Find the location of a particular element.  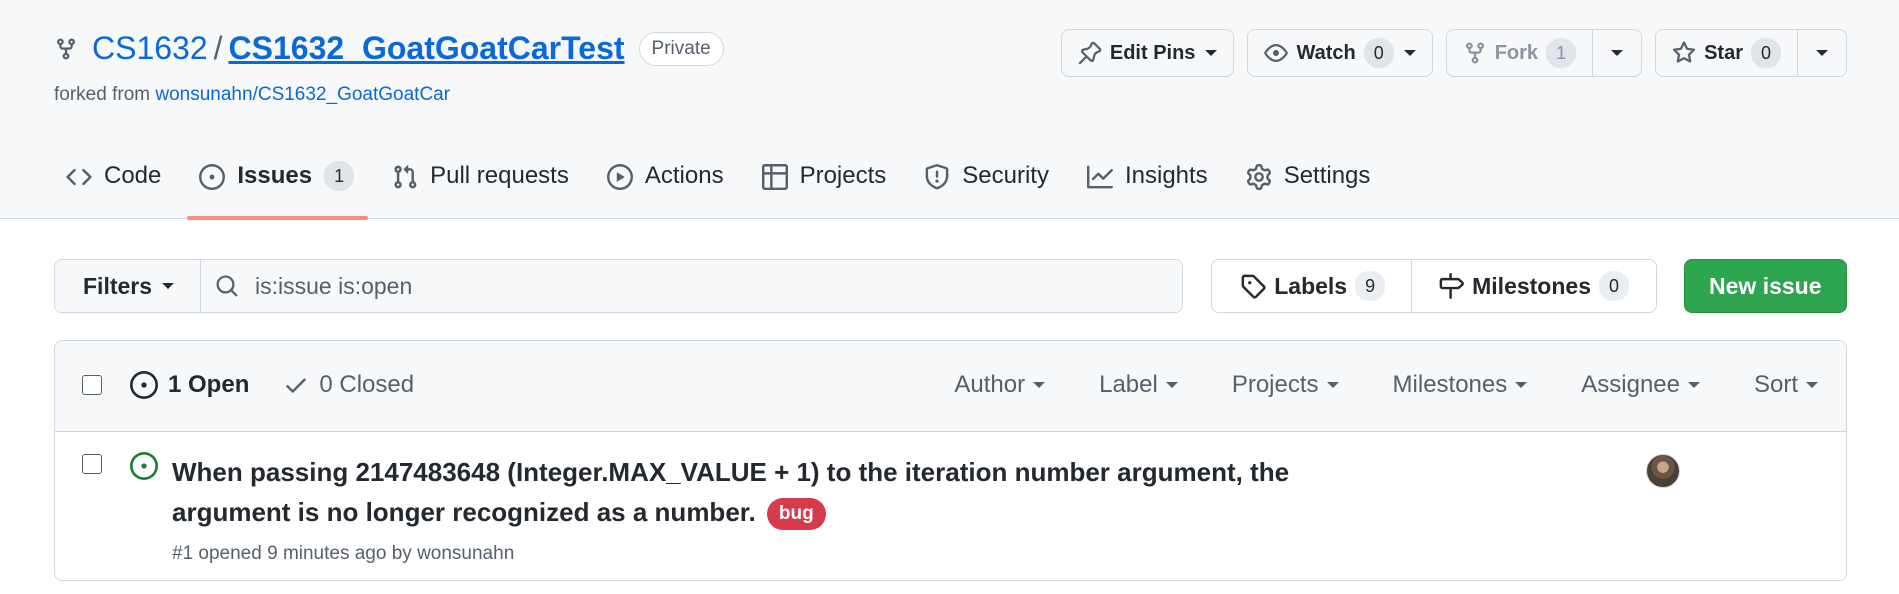

tab-label: Insights is located at coordinates (1166, 175).